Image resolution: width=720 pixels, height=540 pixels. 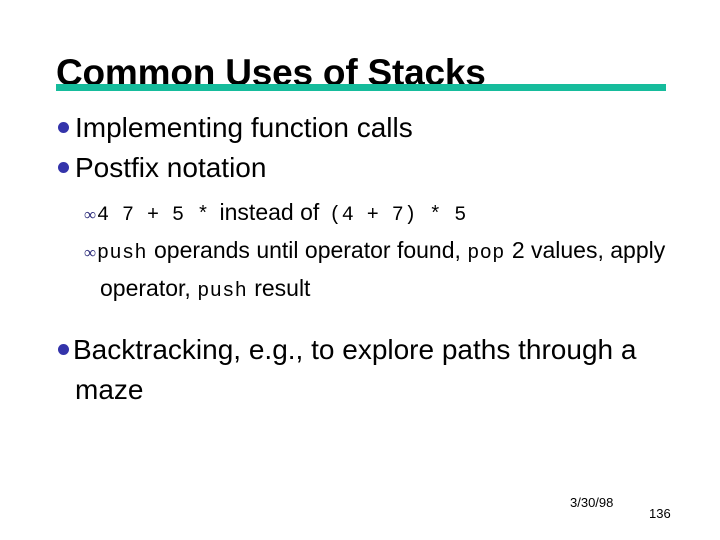 What do you see at coordinates (171, 167) in the screenshot?
I see `bullet-label: Postfix notation` at bounding box center [171, 167].